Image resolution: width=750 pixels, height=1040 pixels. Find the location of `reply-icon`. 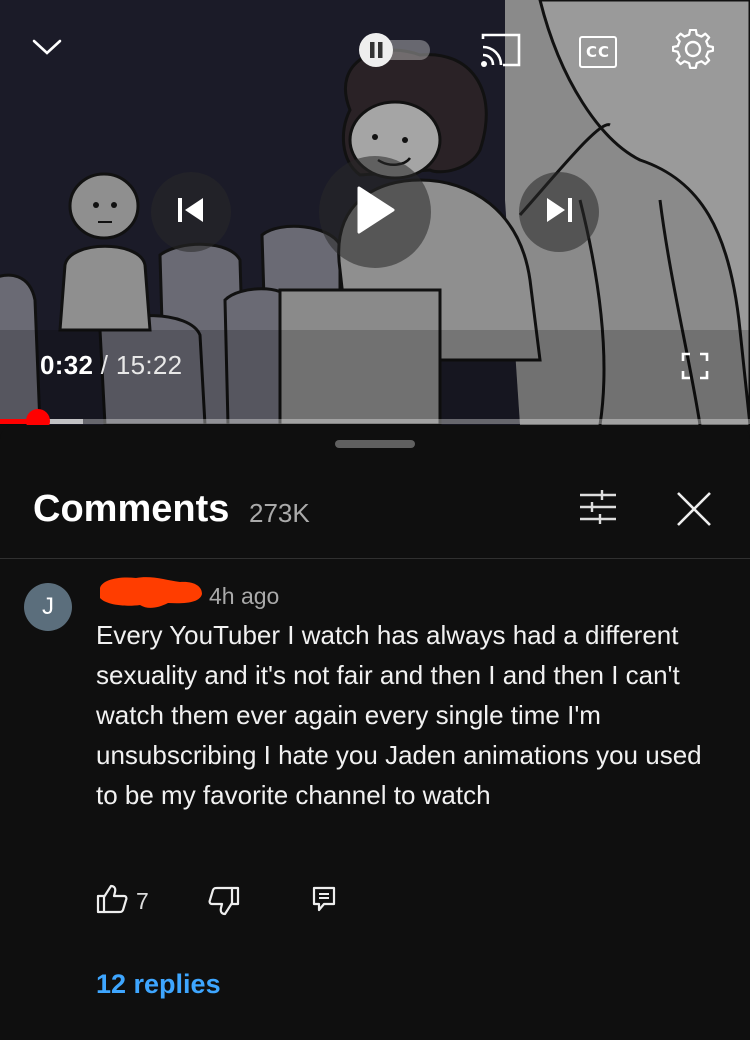

reply-icon is located at coordinates (324, 901).